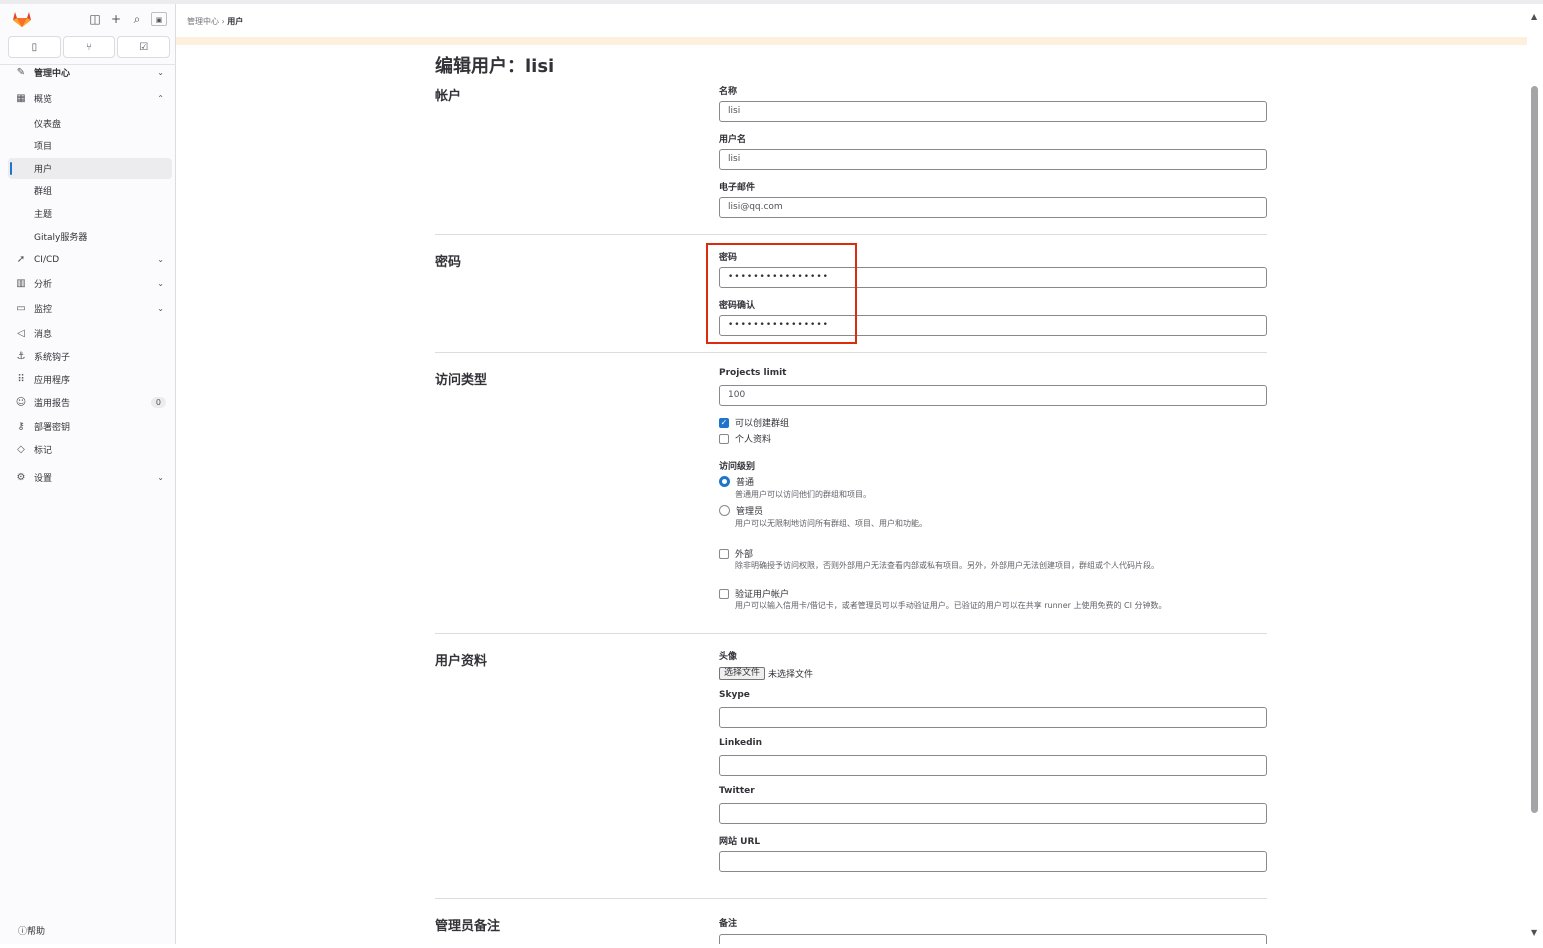 This screenshot has height=948, width=1543. I want to click on sidebar-item-label: 主题, so click(43, 215).